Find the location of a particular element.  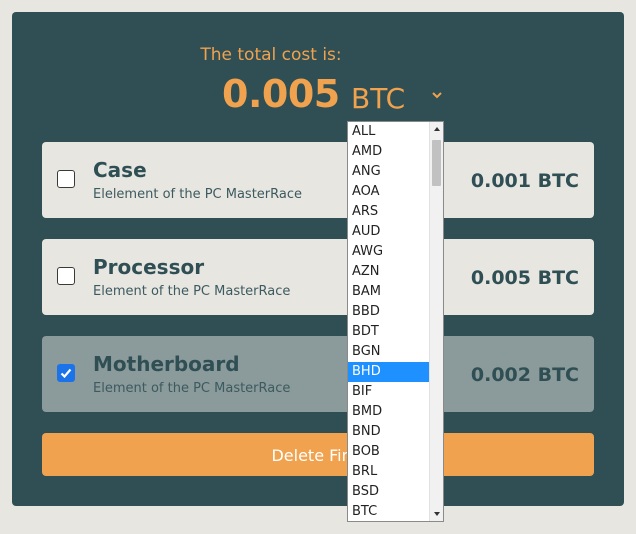

checkmark-icon is located at coordinates (66, 373).